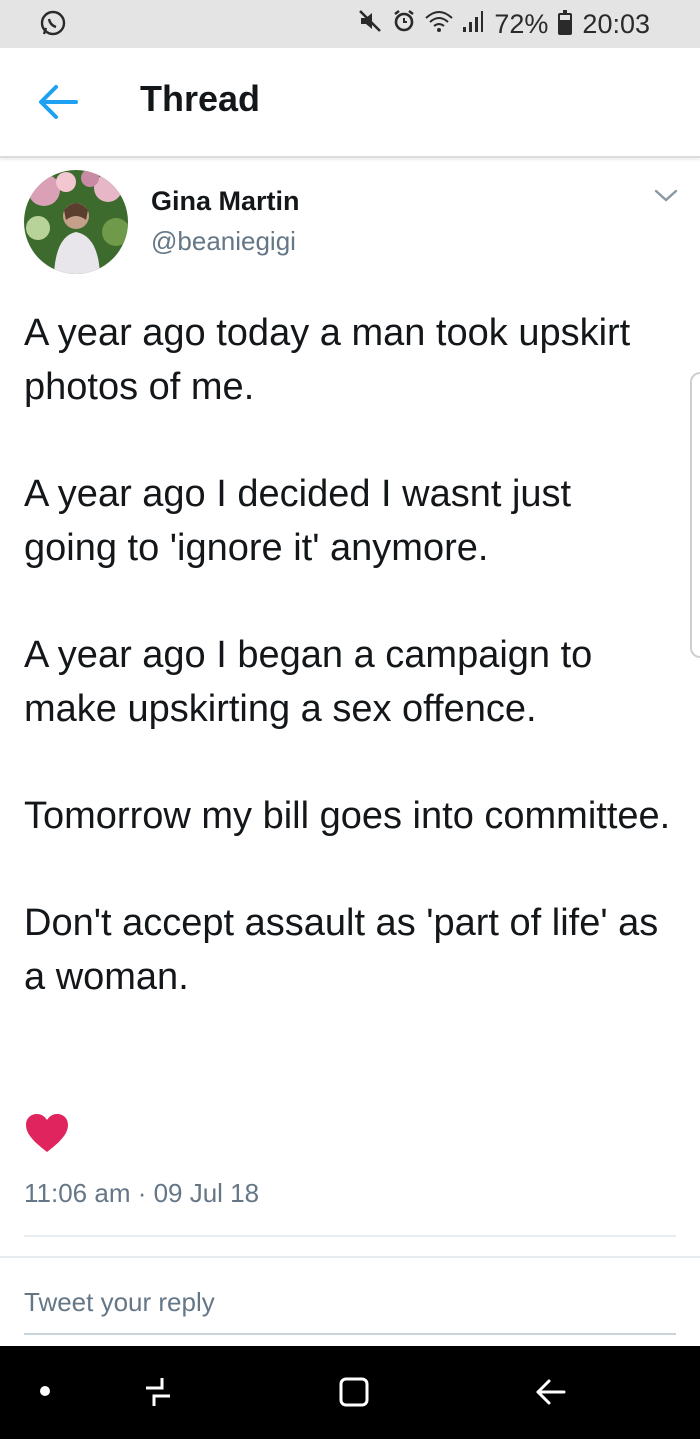  Describe the element at coordinates (47, 1133) in the screenshot. I see `heart-icon` at that location.